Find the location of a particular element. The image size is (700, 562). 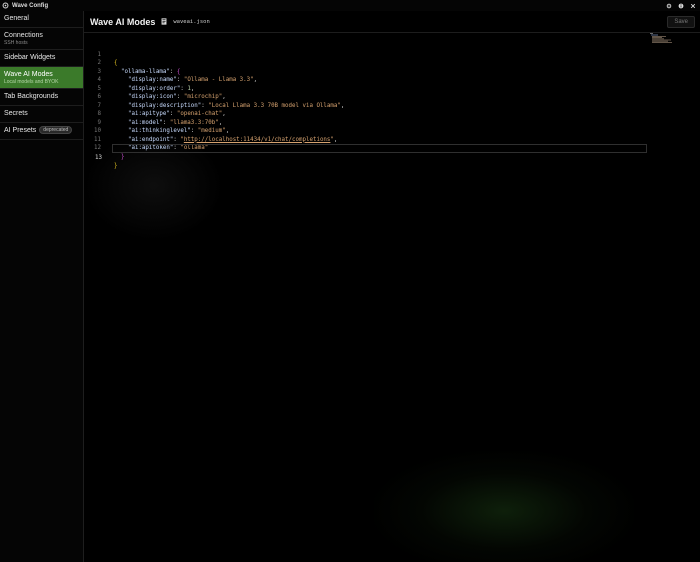

code-line: 11 "ai:apitoken": "ollama" is located at coordinates (369, 139).